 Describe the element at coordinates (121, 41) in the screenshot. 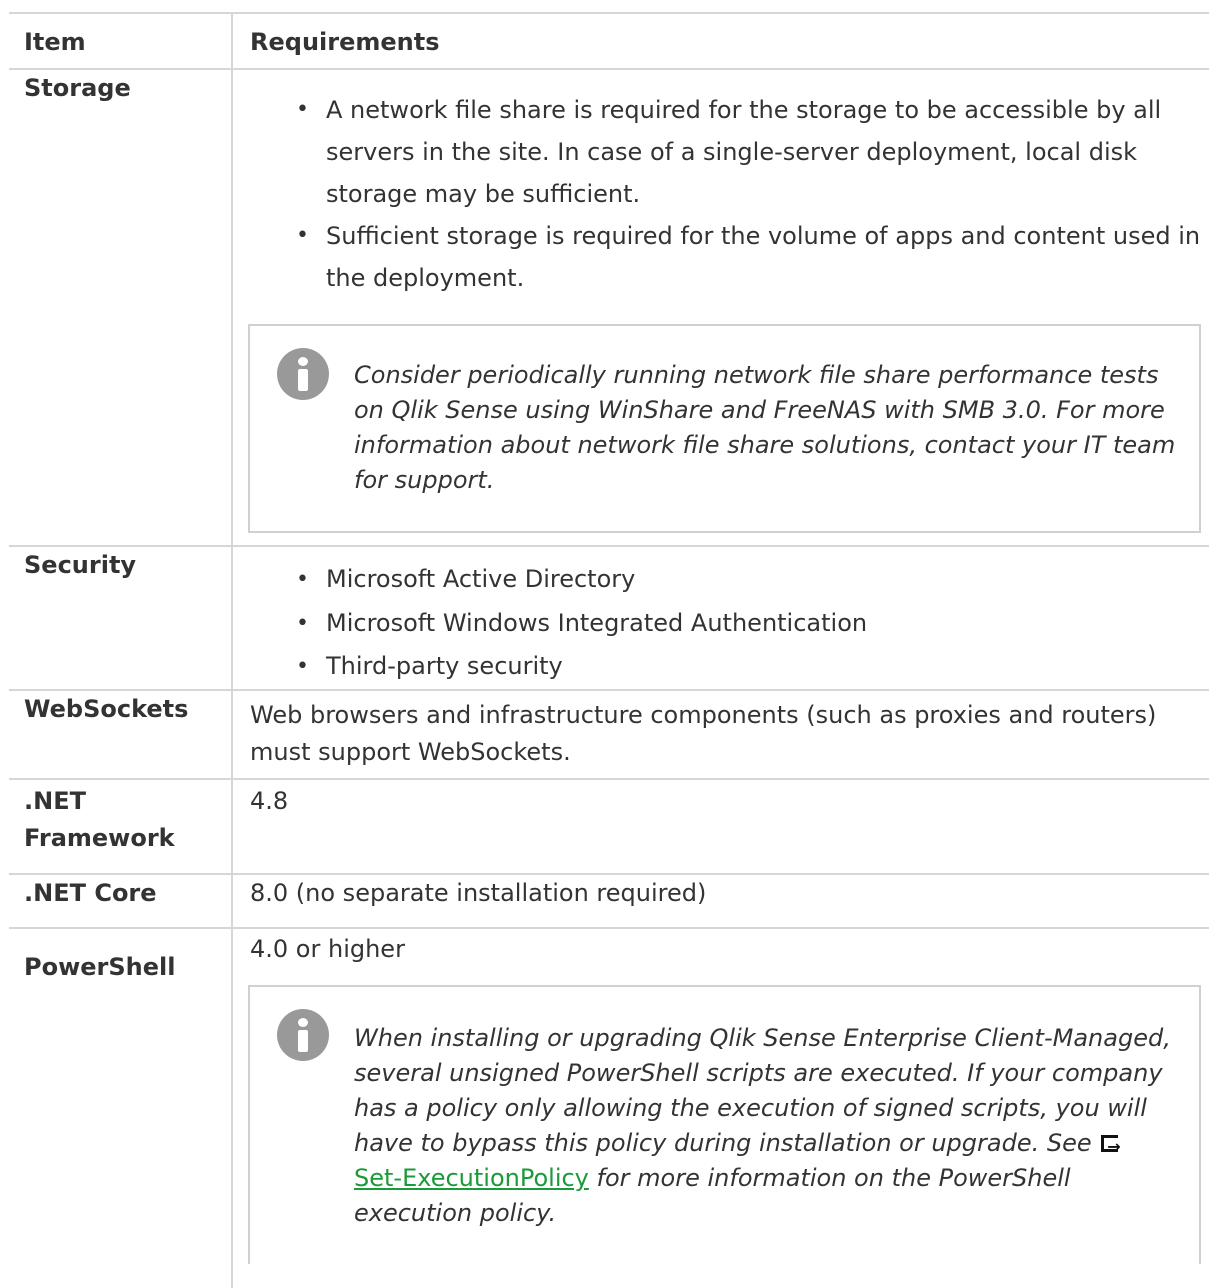

I see `header-item: Item` at that location.